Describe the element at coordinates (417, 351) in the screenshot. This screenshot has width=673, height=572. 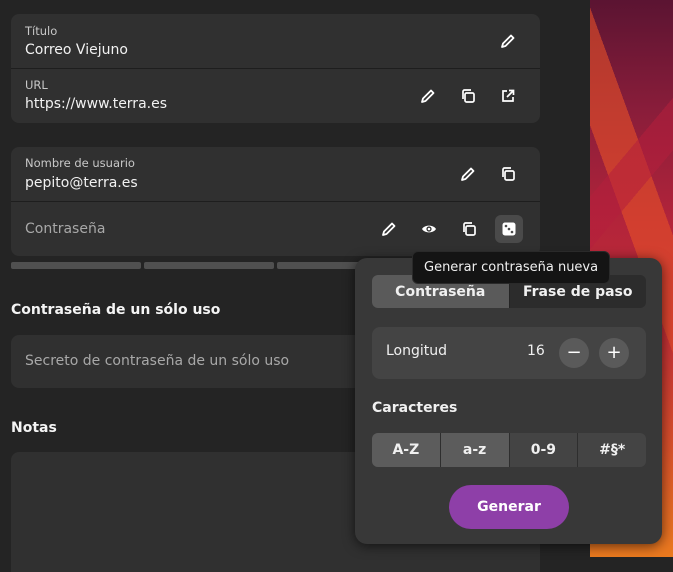
I see `length-label: Longitud` at that location.